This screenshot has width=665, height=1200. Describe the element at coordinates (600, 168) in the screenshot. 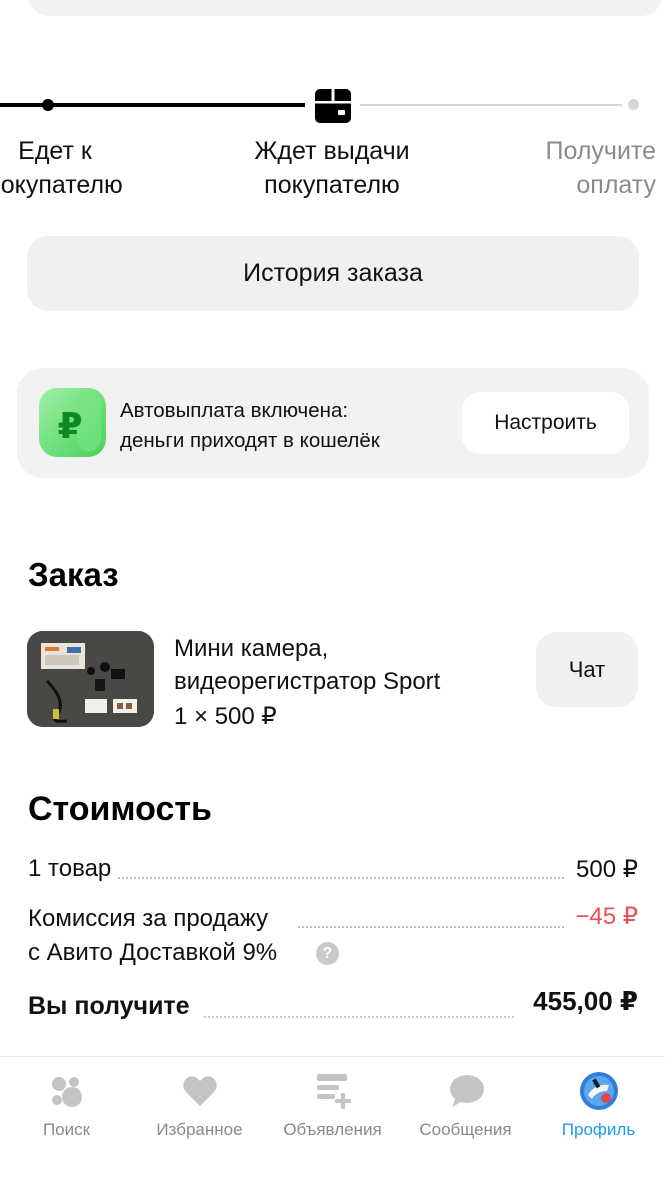

I see `step-label-get-payment: Получите оплату` at that location.